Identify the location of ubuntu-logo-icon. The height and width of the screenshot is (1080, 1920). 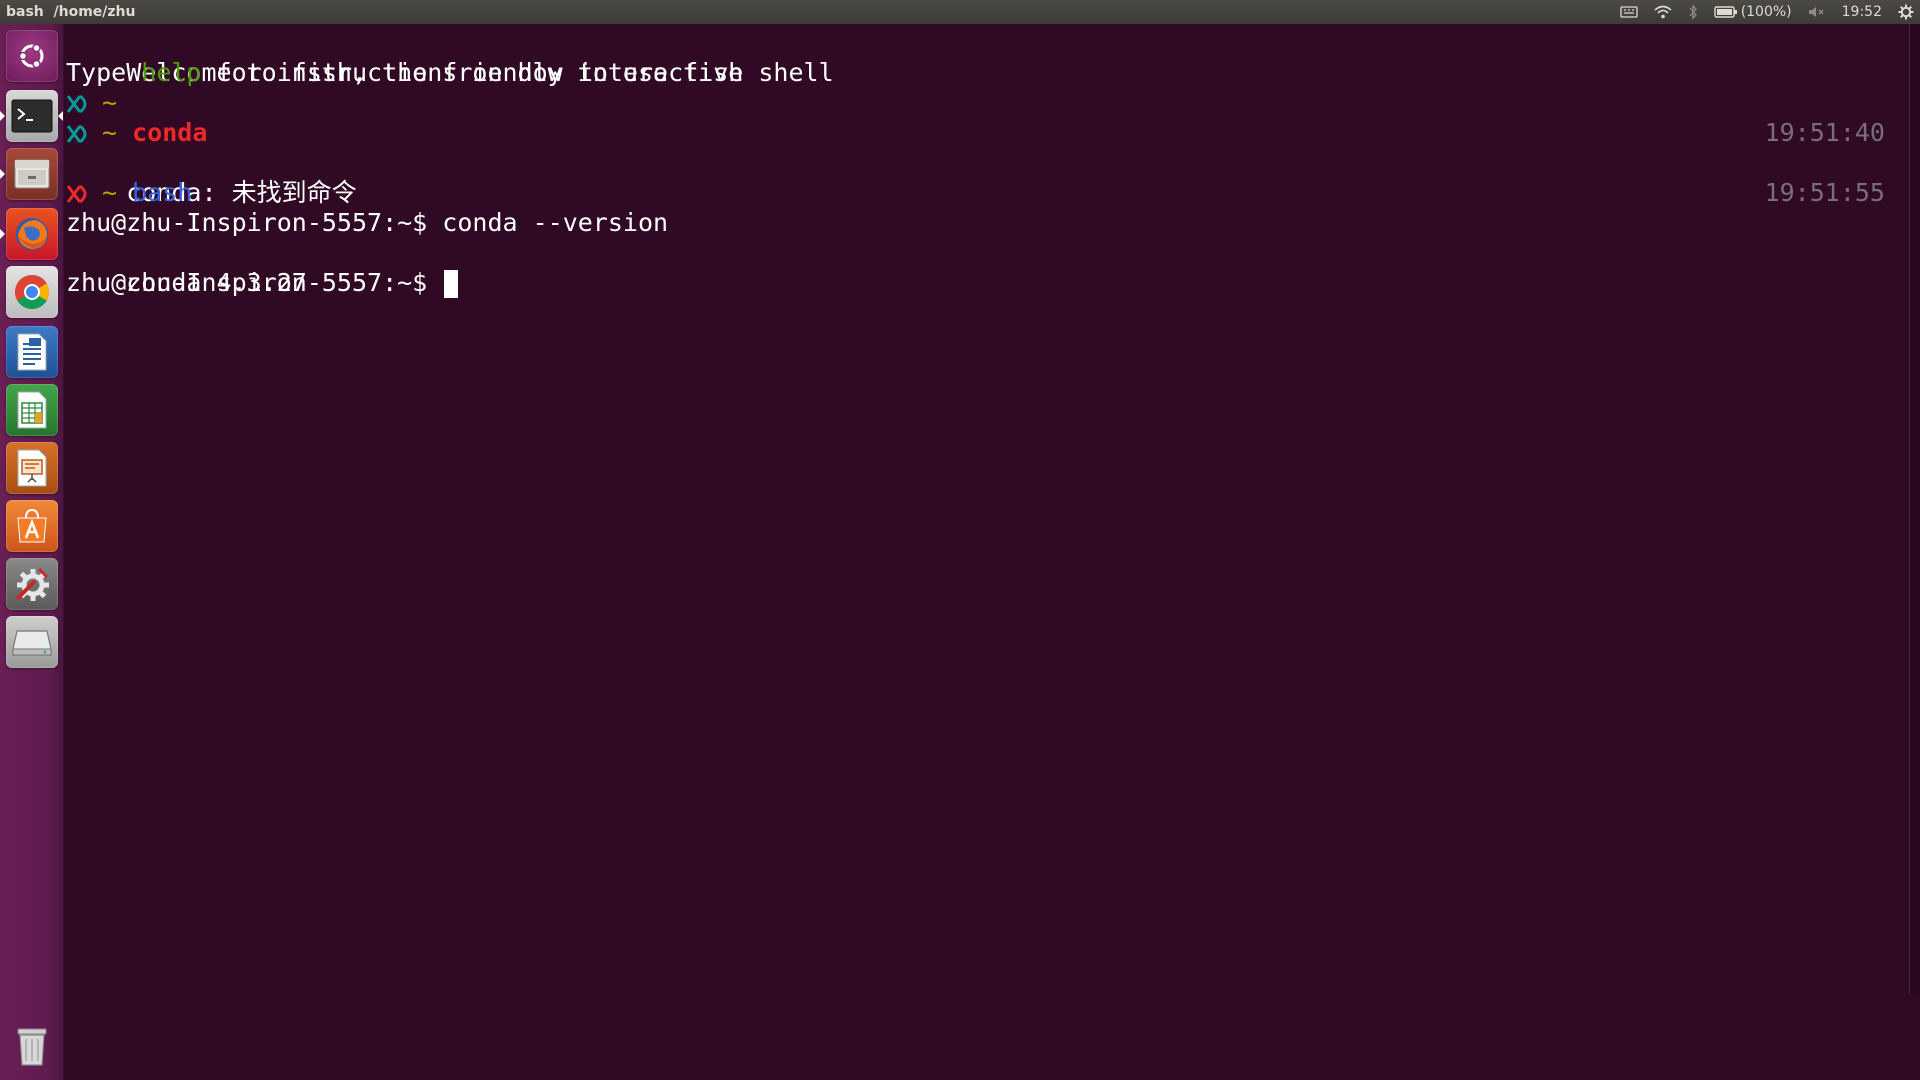
(32, 56).